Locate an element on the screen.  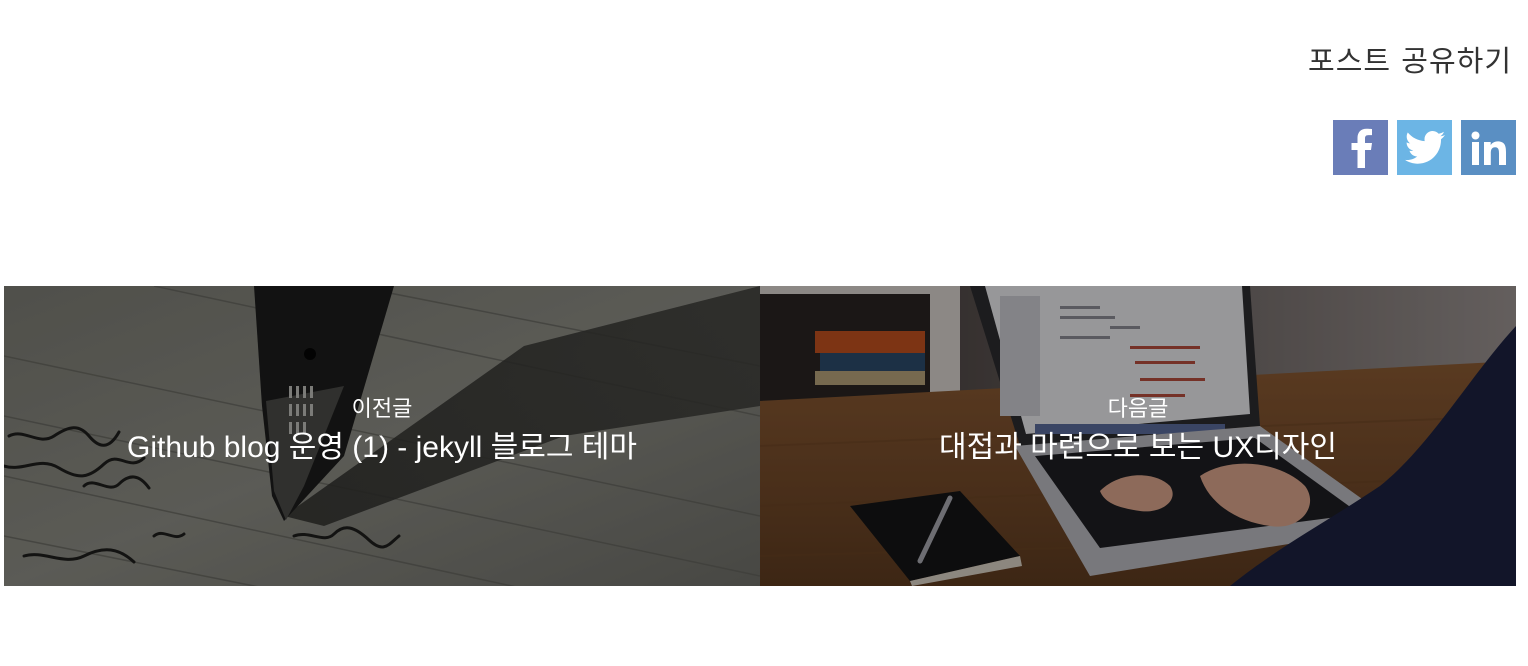
linkedin-icon is located at coordinates (1489, 148).